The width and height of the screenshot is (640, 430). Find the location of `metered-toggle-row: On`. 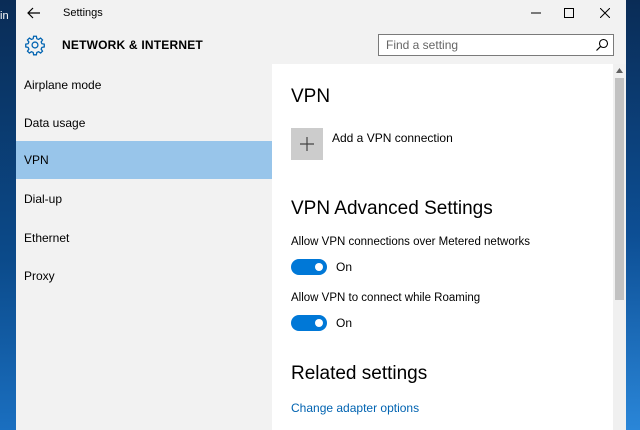

metered-toggle-row: On is located at coordinates (321, 267).